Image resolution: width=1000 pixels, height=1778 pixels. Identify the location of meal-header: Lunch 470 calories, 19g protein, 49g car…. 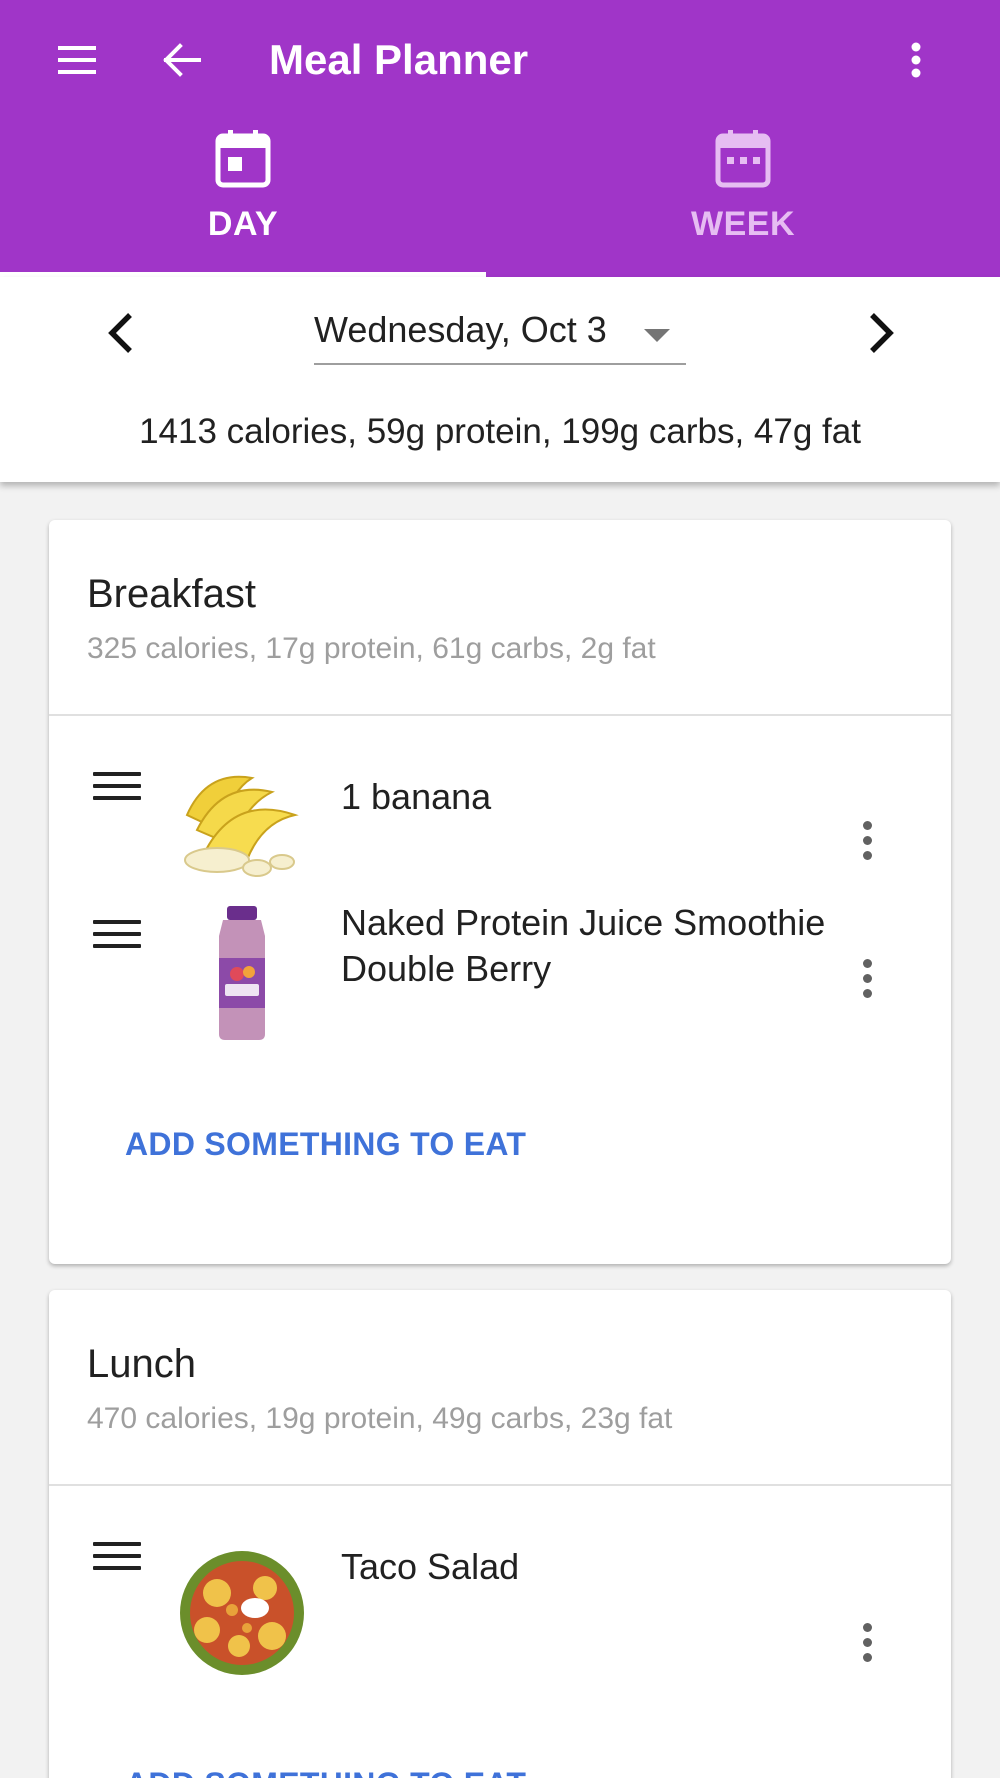
(500, 1388).